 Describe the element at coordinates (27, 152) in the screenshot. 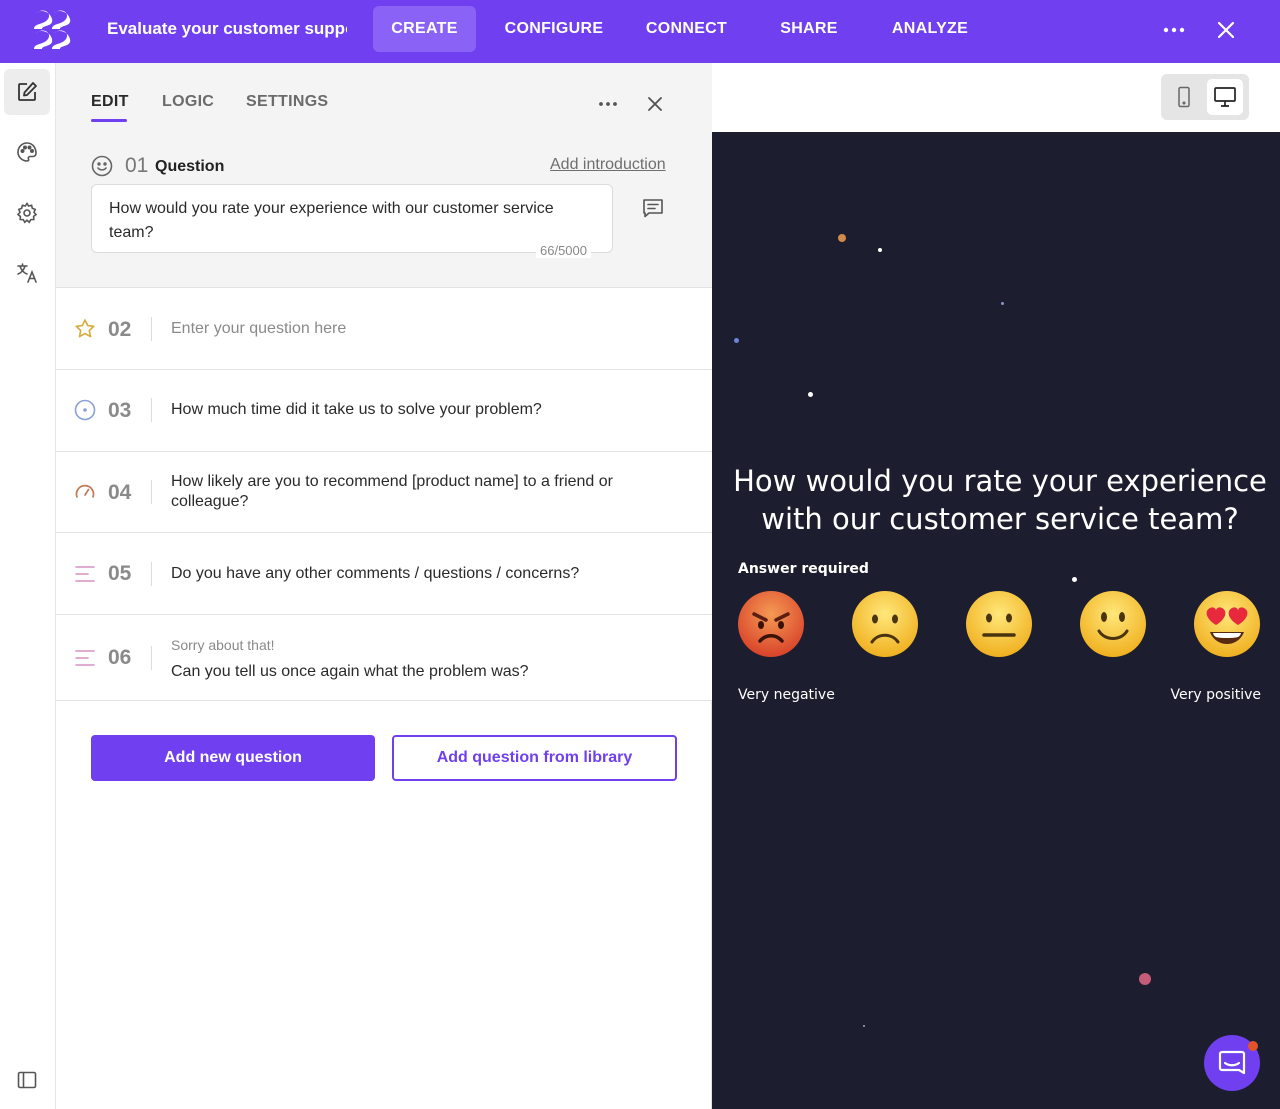

I see `palette-icon` at that location.